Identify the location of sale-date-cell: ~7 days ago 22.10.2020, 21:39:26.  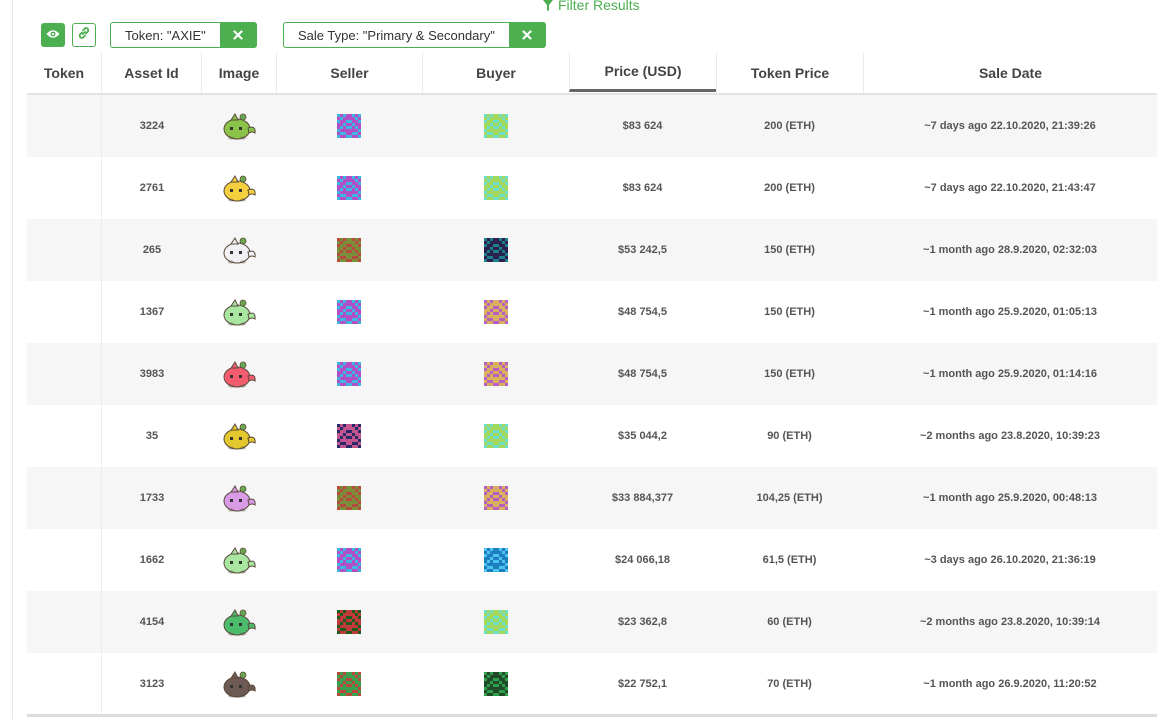
(1010, 126).